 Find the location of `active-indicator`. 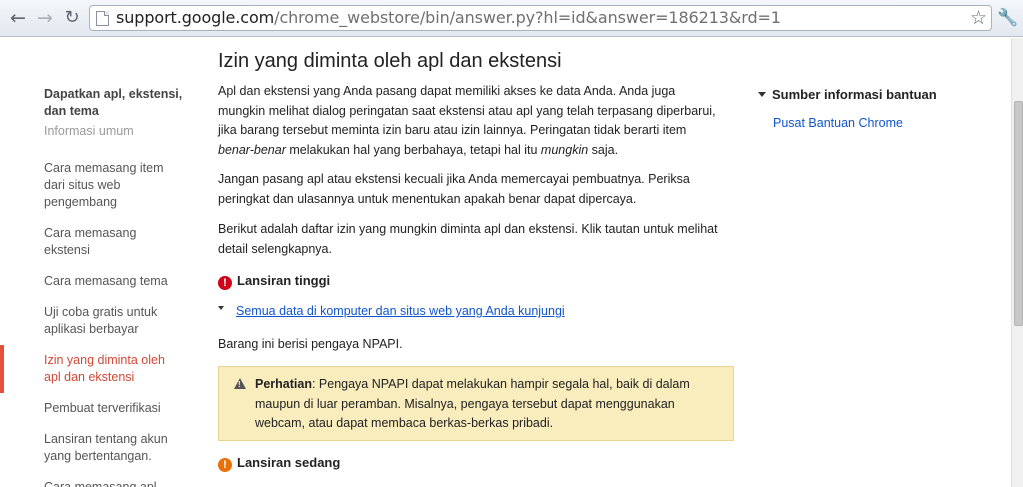

active-indicator is located at coordinates (2, 369).